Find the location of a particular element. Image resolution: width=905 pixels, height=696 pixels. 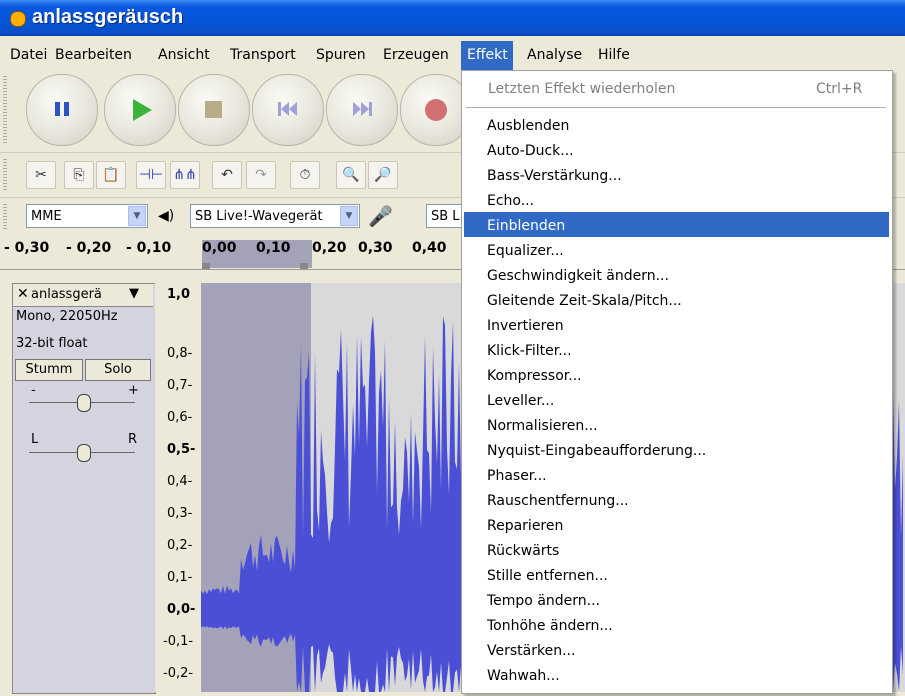

menu-effekt: Effekt is located at coordinates (487, 55).